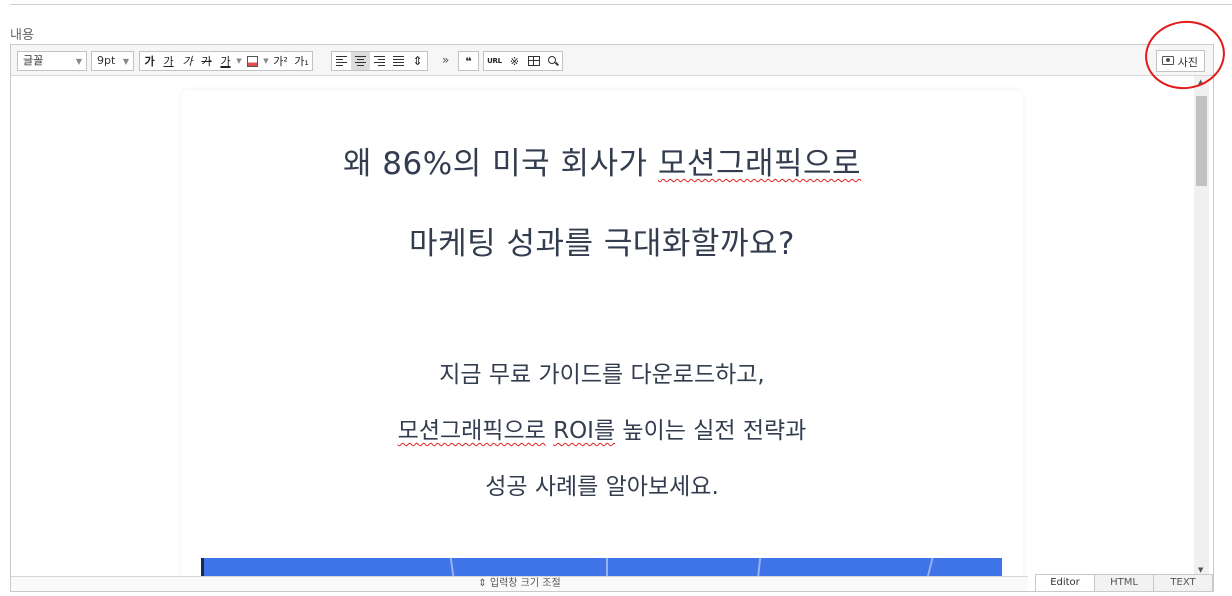 The height and width of the screenshot is (596, 1232). I want to click on scrollbar-thumb, so click(1201, 141).